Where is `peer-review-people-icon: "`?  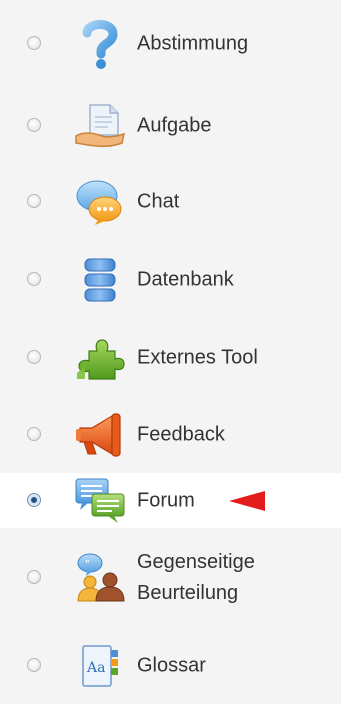
peer-review-people-icon: " is located at coordinates (100, 578).